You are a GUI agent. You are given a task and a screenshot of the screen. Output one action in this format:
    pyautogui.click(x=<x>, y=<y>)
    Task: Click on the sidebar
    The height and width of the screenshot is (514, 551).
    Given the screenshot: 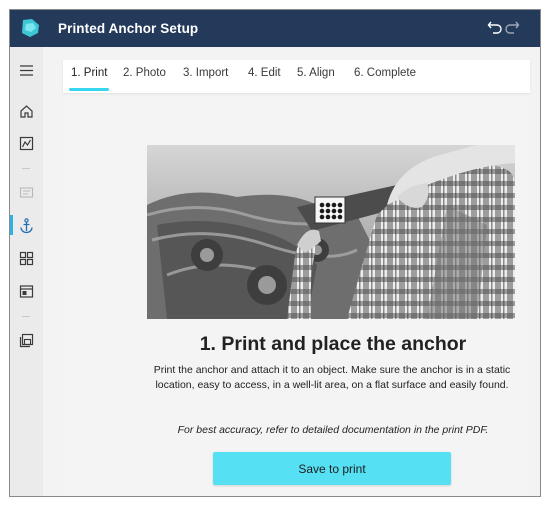 What is the action you would take?
    pyautogui.click(x=26, y=271)
    